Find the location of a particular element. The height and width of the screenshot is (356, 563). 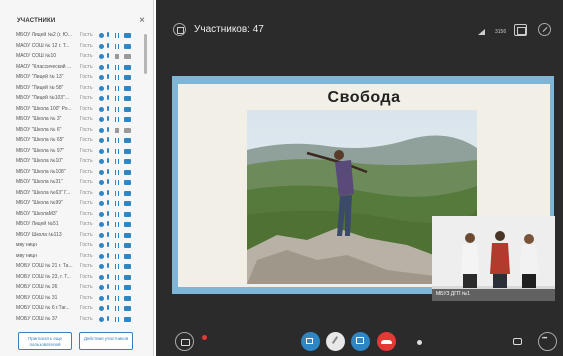

participant-list-scrollbar is located at coordinates (145, 54).